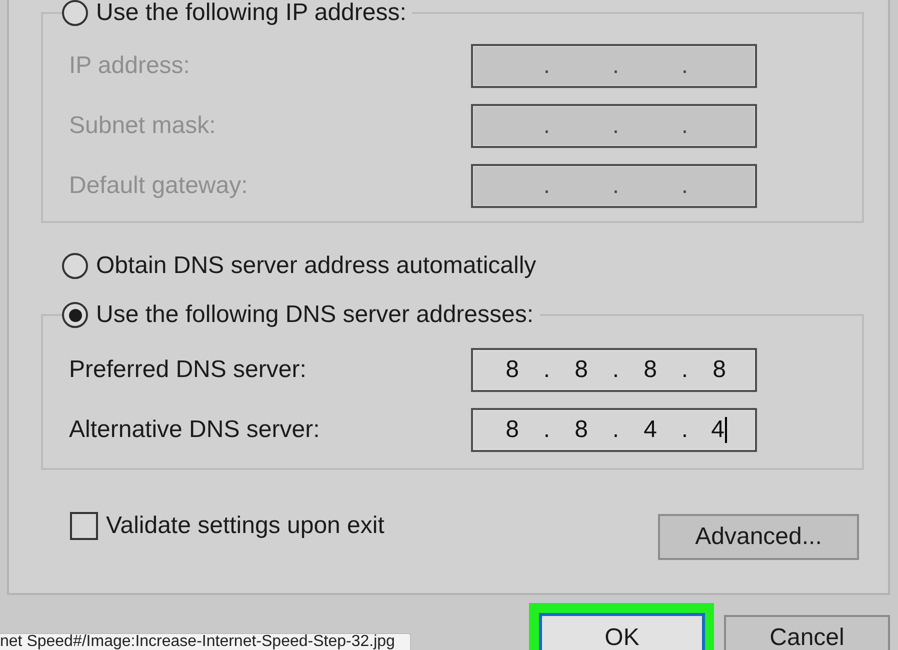 This screenshot has height=650, width=898. What do you see at coordinates (158, 186) in the screenshot?
I see `field-label: Default gateway:` at bounding box center [158, 186].